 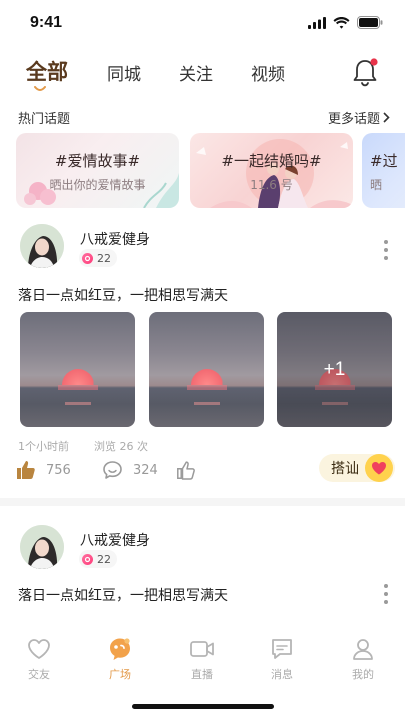 What do you see at coordinates (58, 470) in the screenshot?
I see `like-count: 756` at bounding box center [58, 470].